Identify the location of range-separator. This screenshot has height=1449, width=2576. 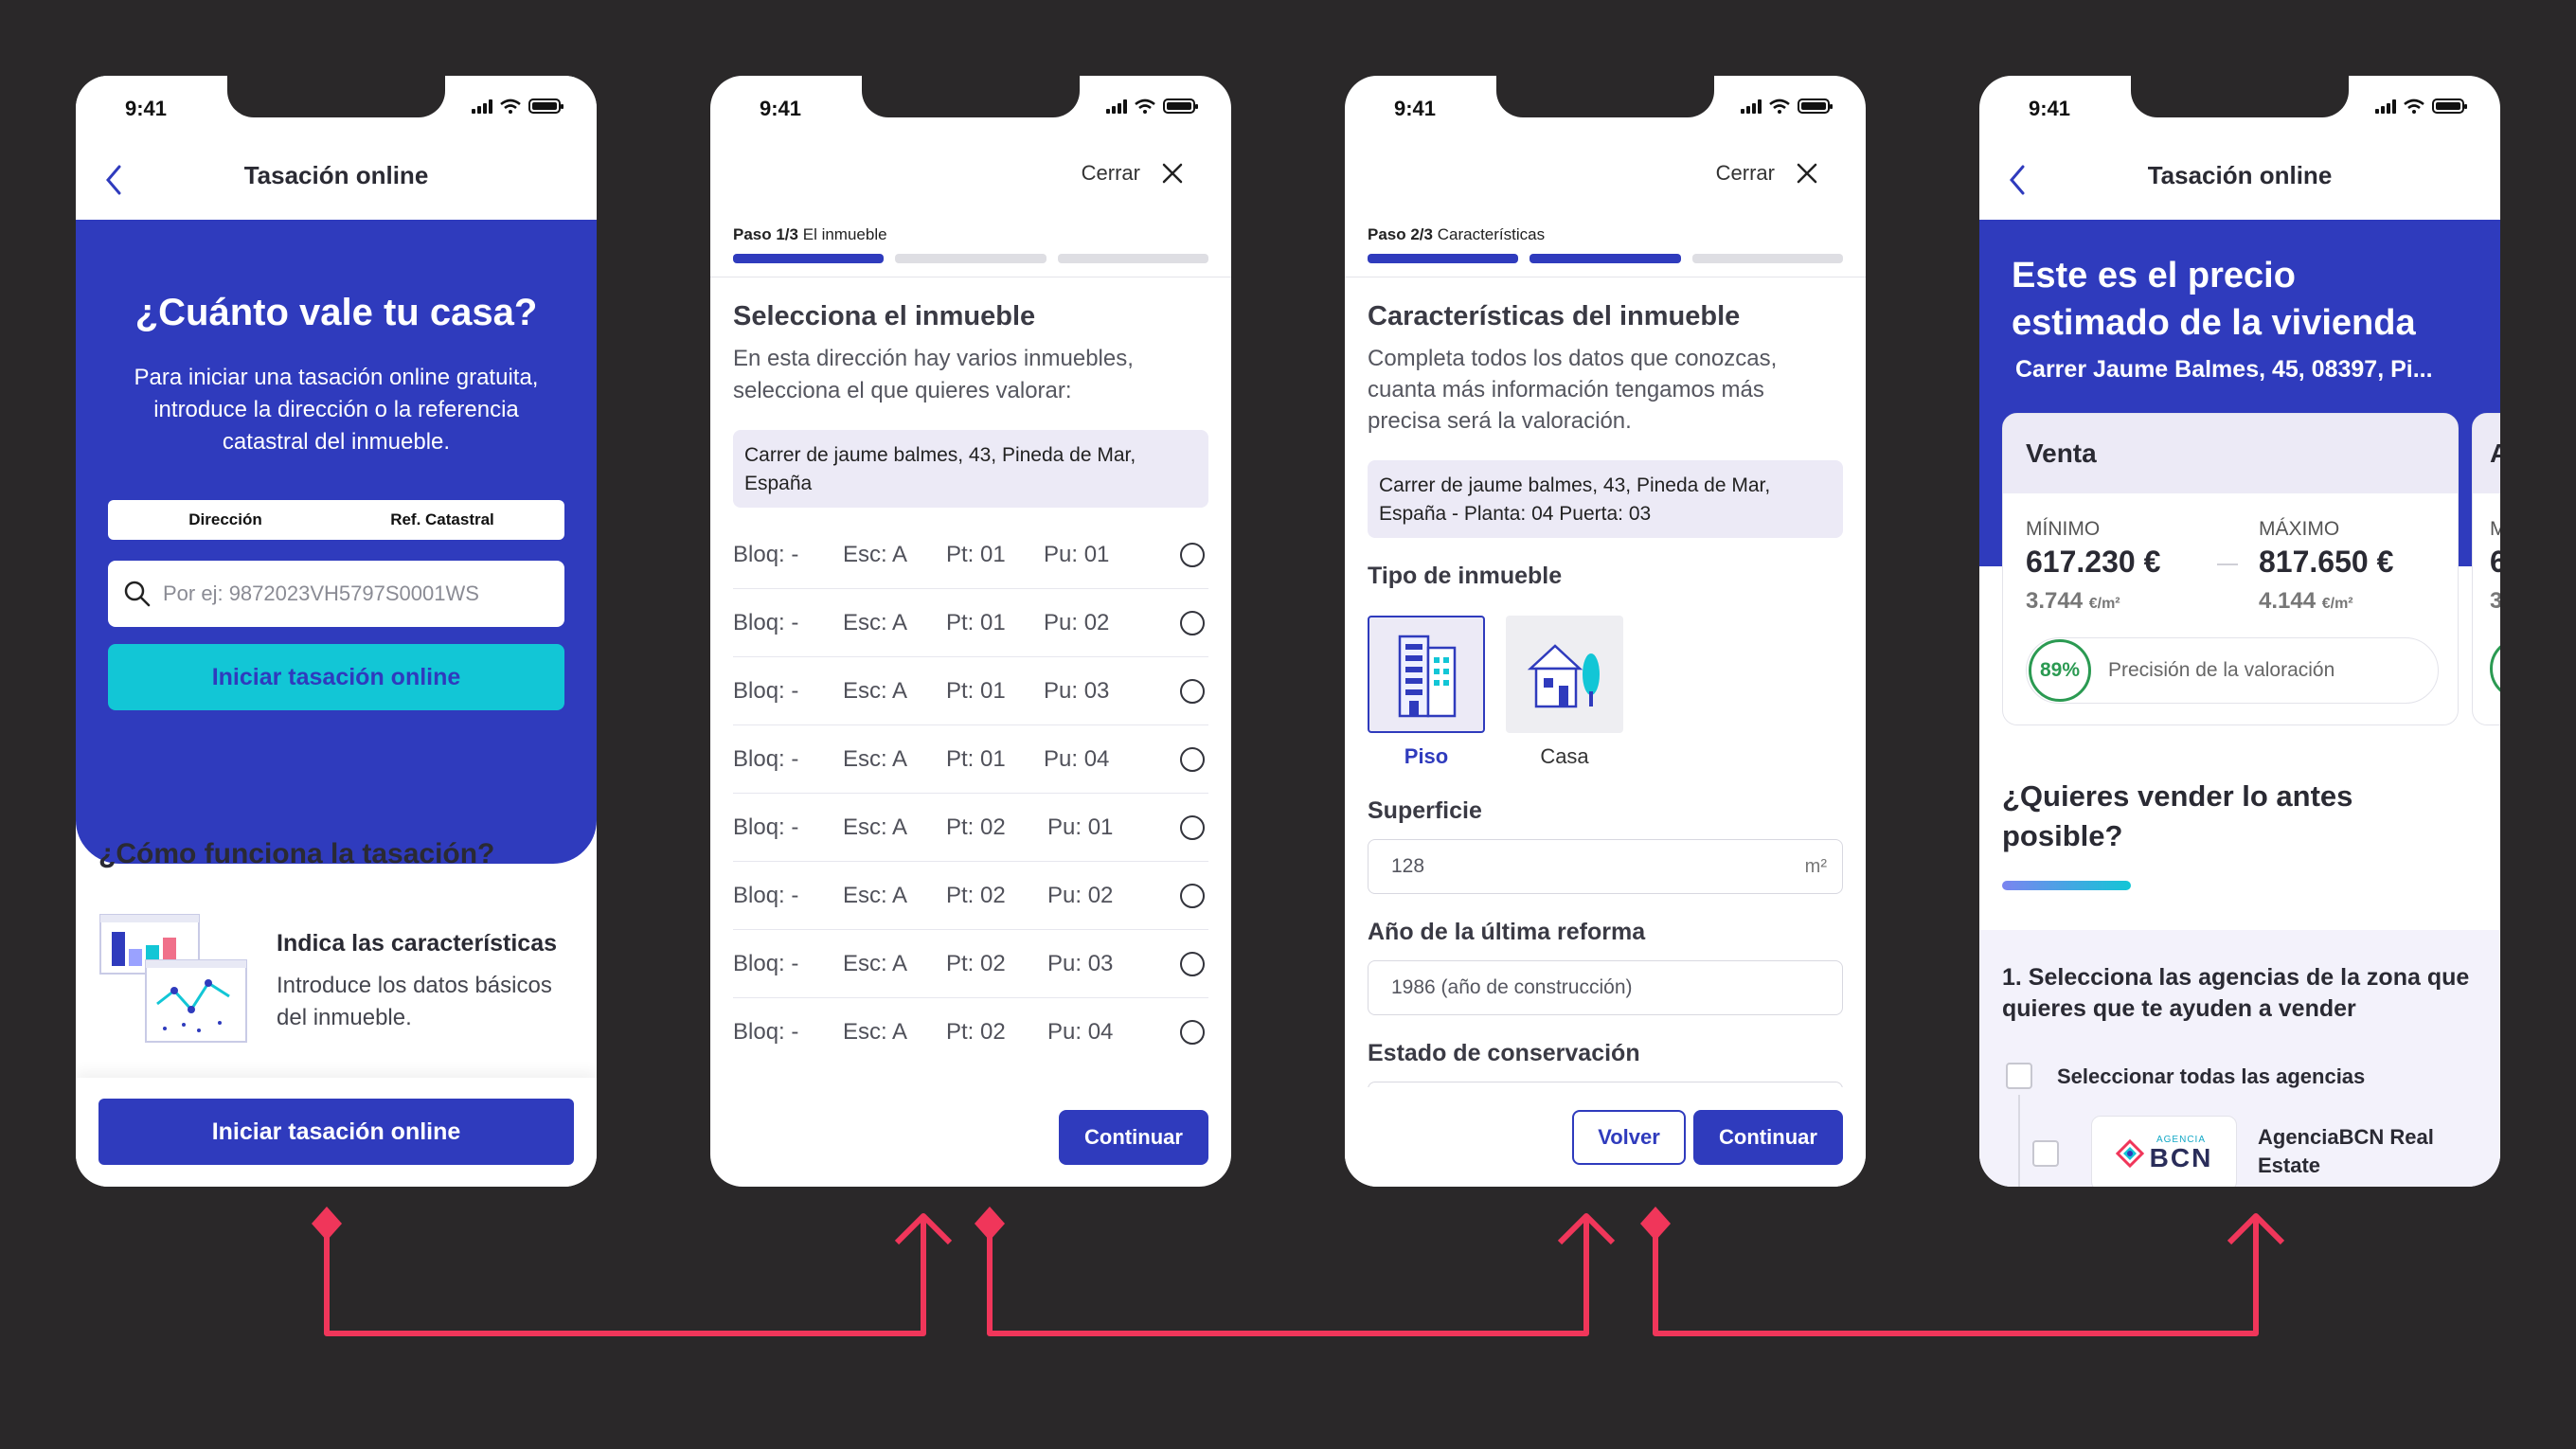
(2227, 564).